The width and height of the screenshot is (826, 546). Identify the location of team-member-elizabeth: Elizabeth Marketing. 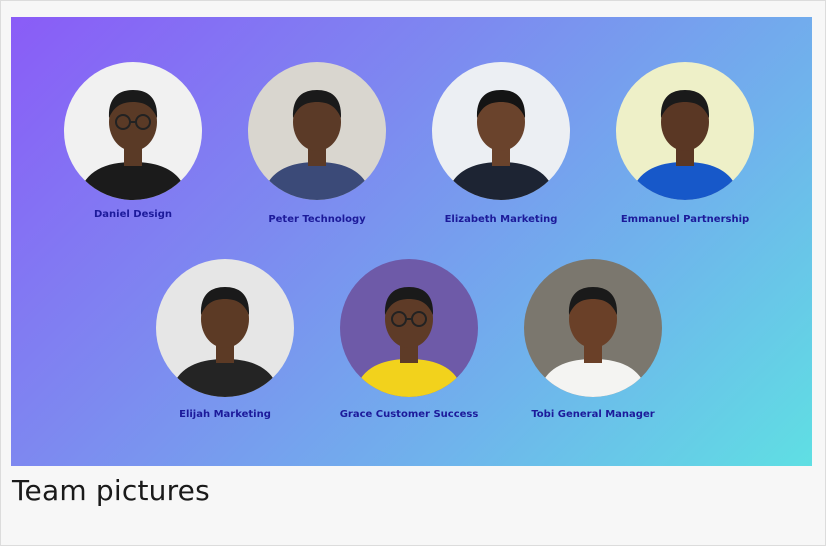
(501, 143).